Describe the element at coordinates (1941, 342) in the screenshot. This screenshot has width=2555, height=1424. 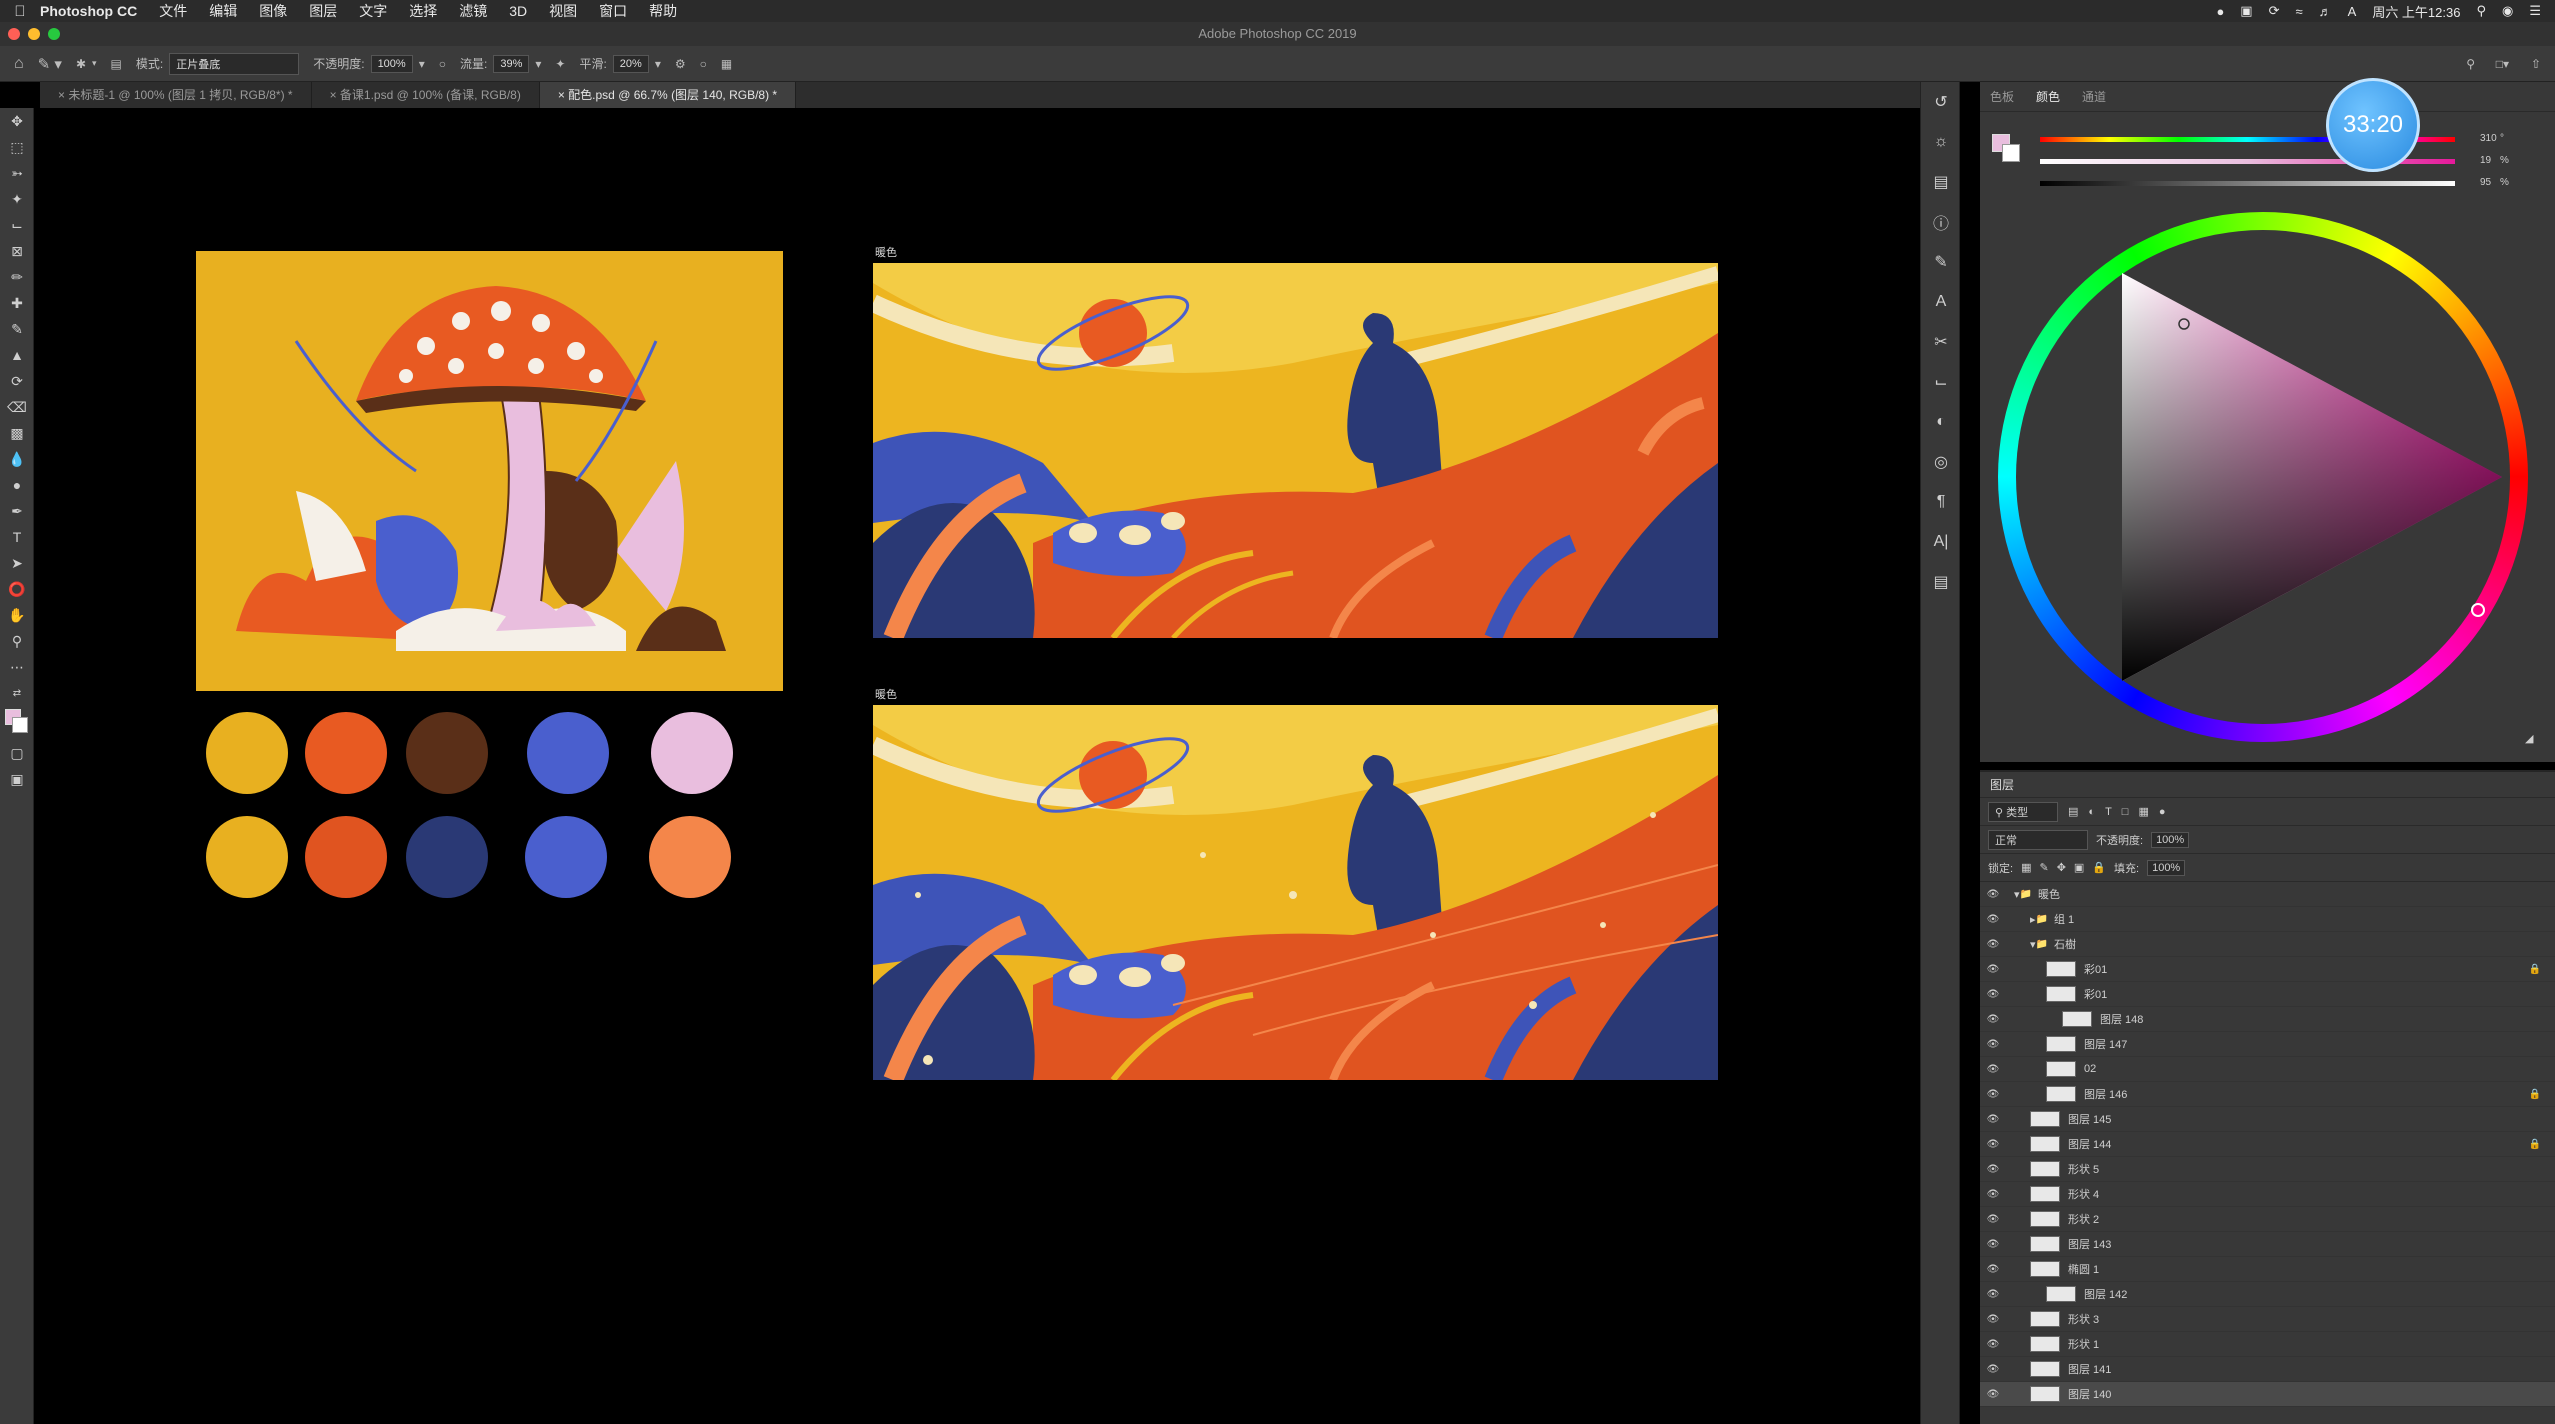
I see `tool-presets-icon: ✂` at that location.